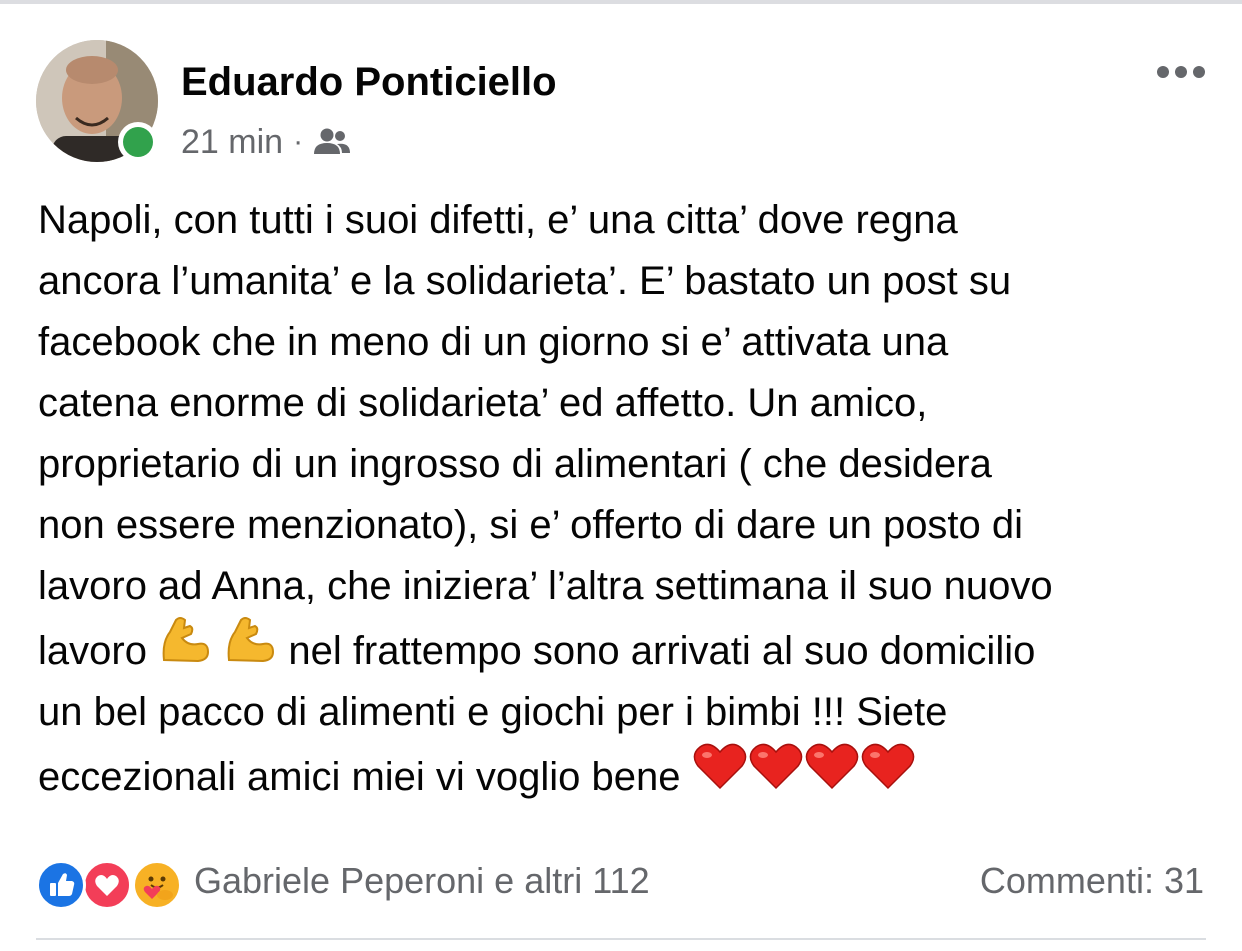 This screenshot has width=1242, height=951. Describe the element at coordinates (369, 82) in the screenshot. I see `post-author-name: Eduardo Ponticiello` at that location.